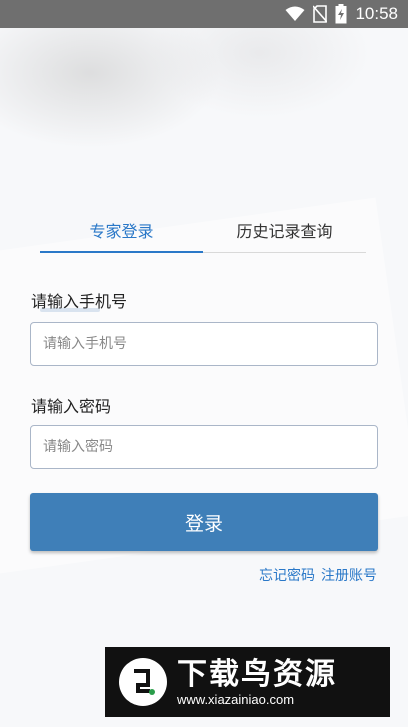 This screenshot has width=408, height=727. What do you see at coordinates (287, 575) in the screenshot?
I see `forgot-password-link: 忘记密码` at bounding box center [287, 575].